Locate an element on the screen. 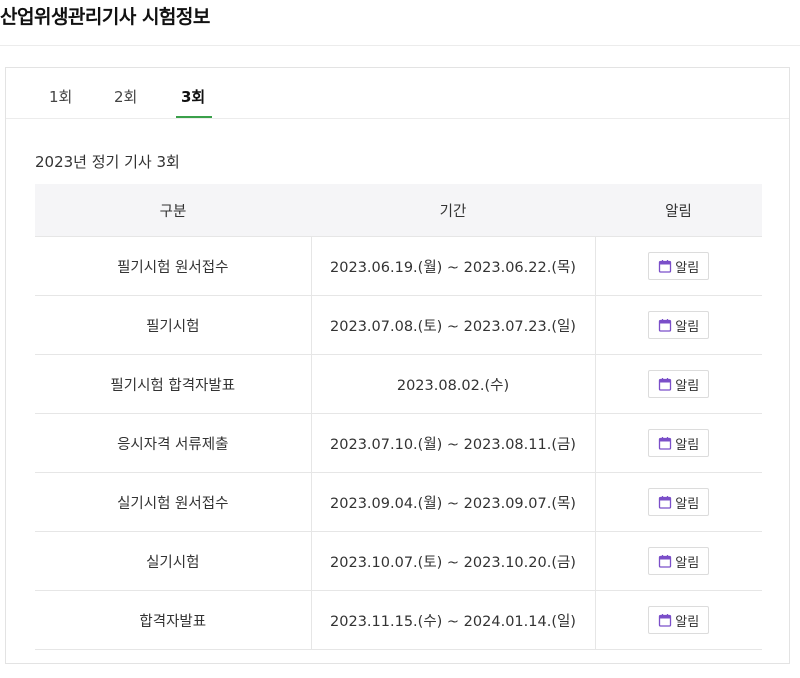 The height and width of the screenshot is (678, 800). row-period: 2023.07.10.(월) ~ 2023.08.11.(금) is located at coordinates (452, 443).